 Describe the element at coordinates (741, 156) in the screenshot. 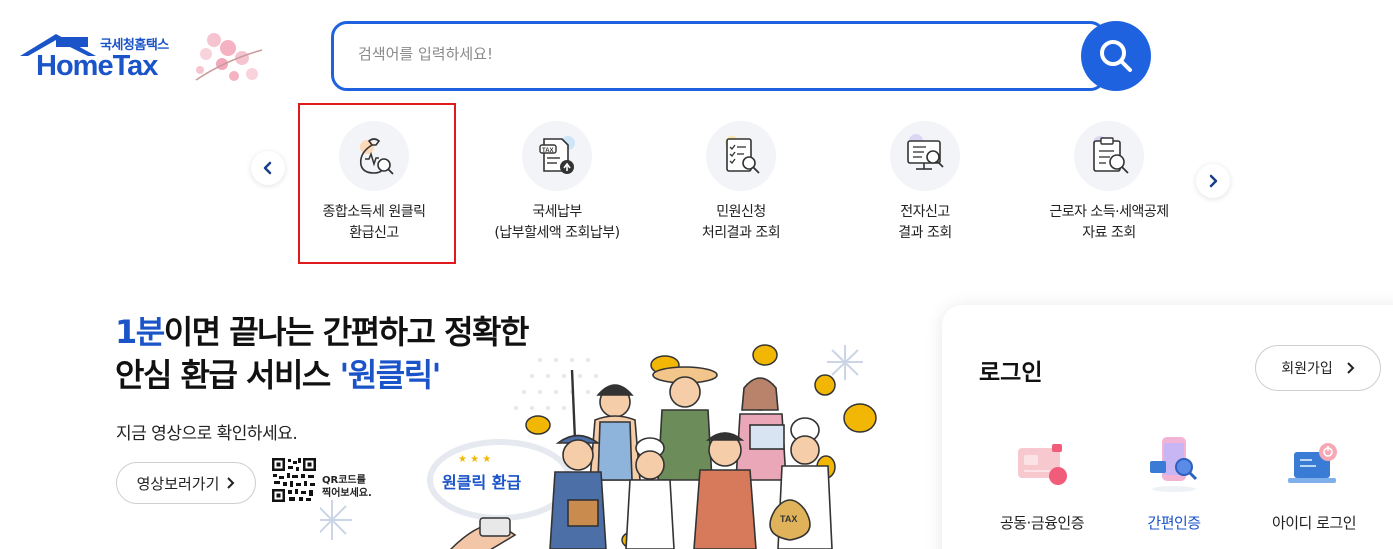

I see `checklist-search-icon` at that location.